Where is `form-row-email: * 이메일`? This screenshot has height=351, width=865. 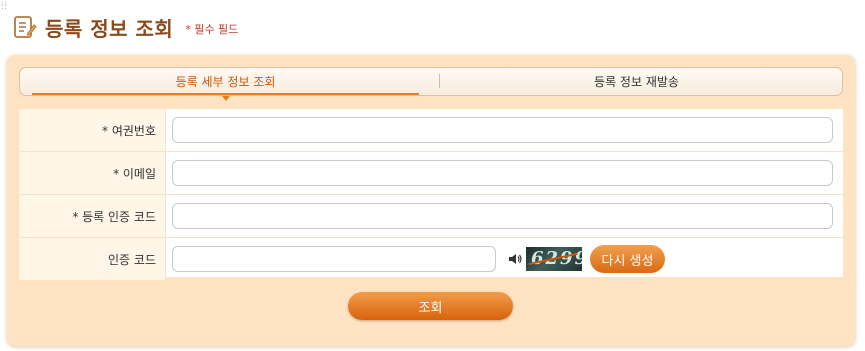
form-row-email: * 이메일 is located at coordinates (431, 173).